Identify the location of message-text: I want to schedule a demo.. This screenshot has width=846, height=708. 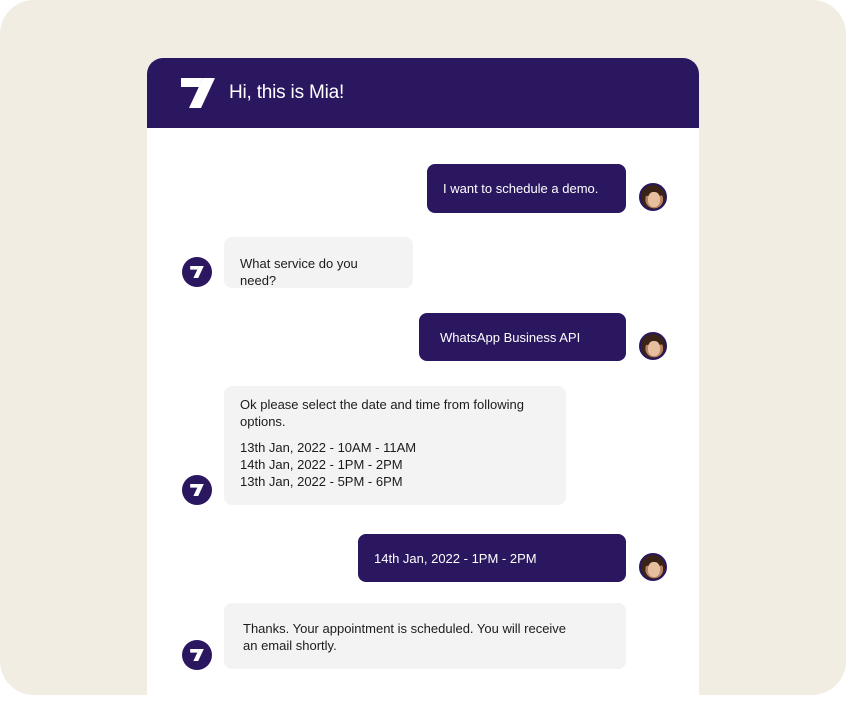
(521, 188).